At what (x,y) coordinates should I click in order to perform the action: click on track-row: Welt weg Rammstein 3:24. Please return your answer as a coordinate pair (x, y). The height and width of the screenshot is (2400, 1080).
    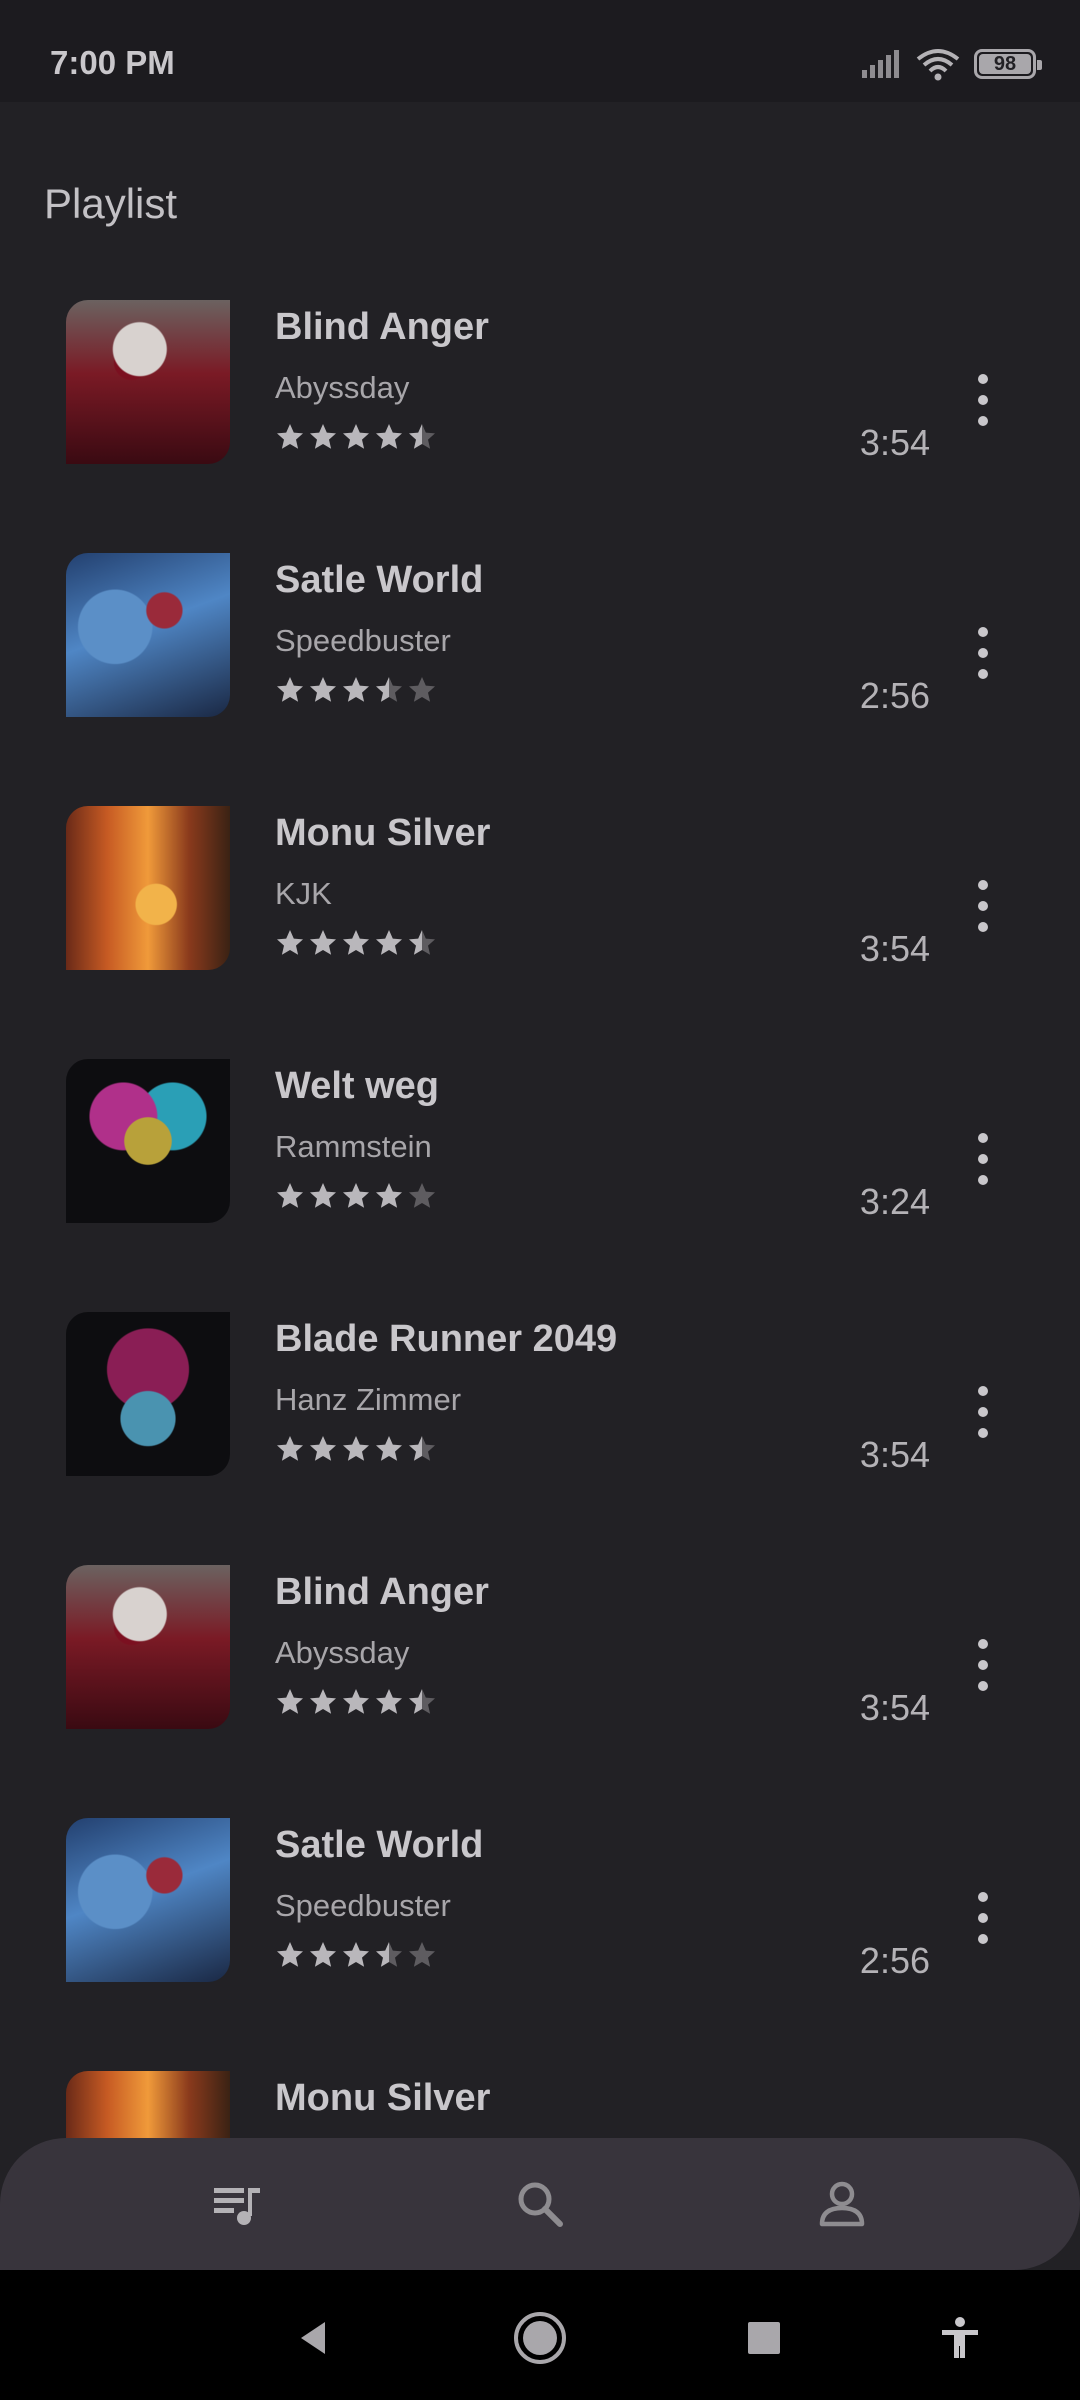
    Looking at the image, I should click on (540, 1185).